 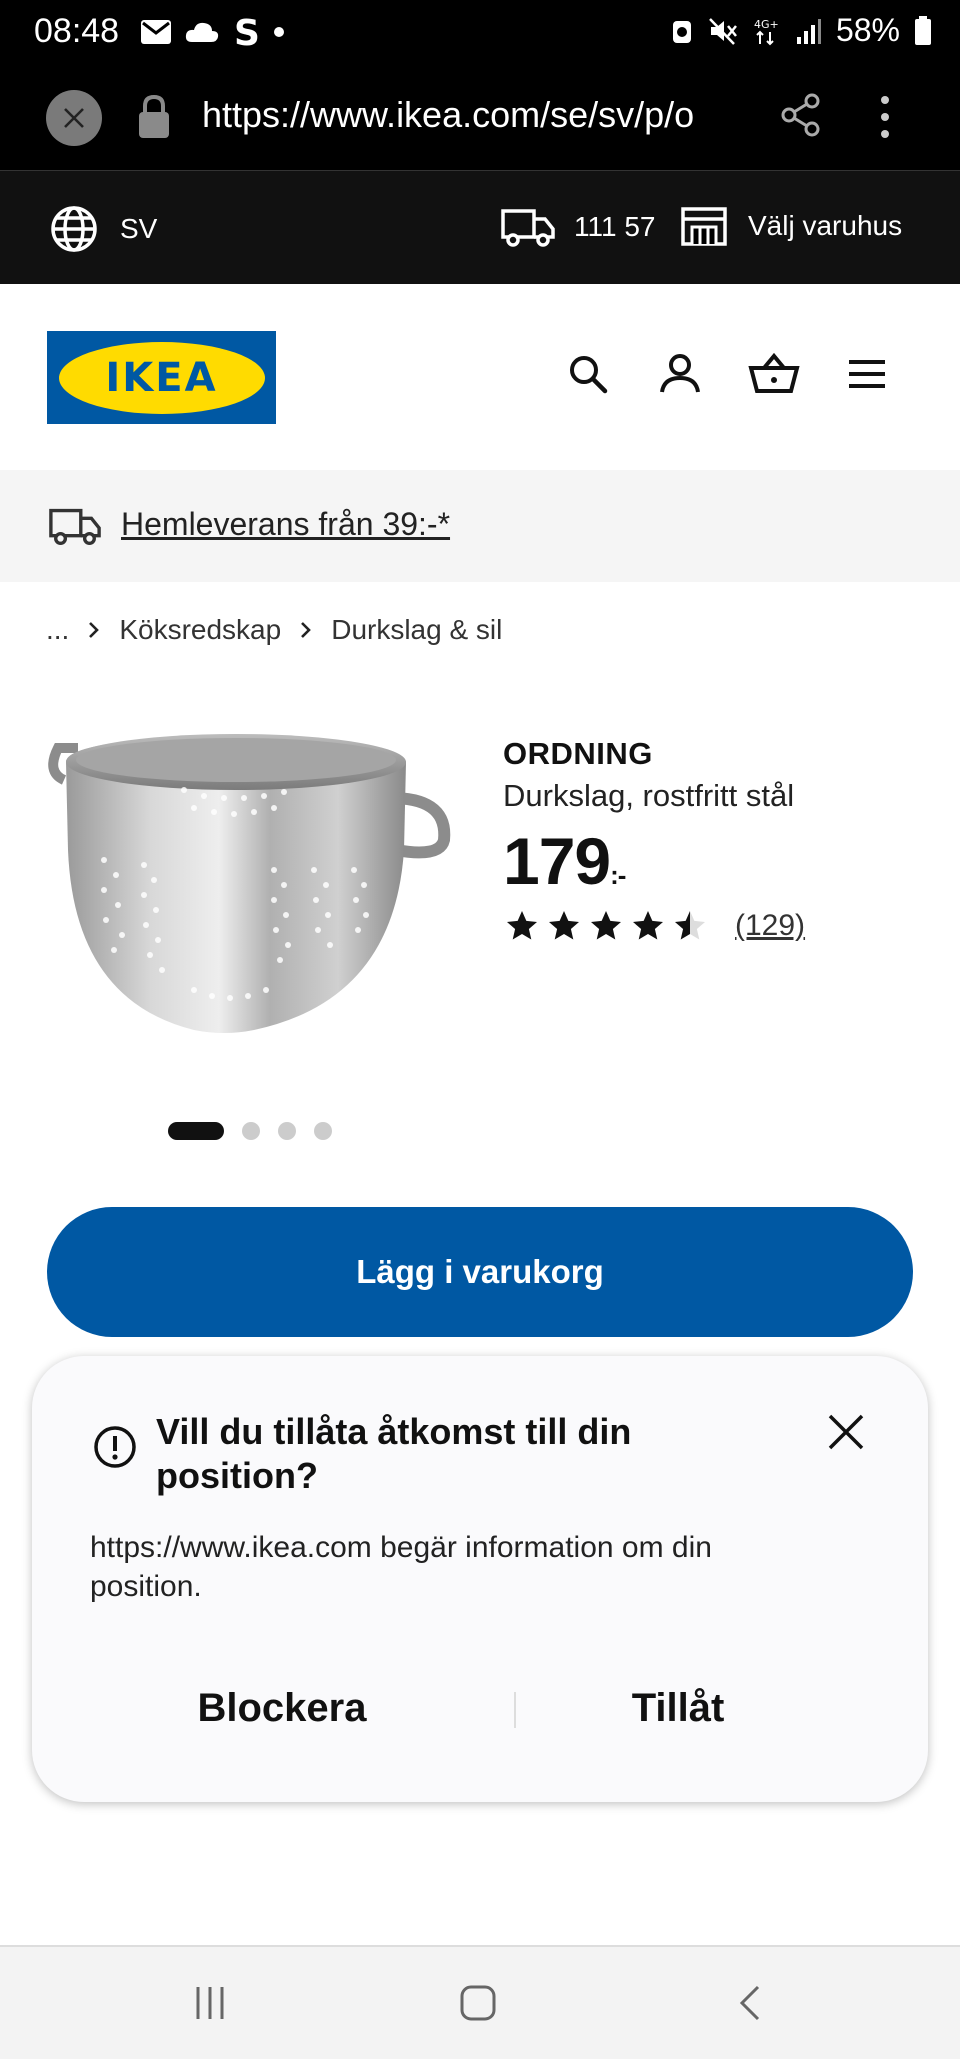 I want to click on product-rating: (129), so click(x=654, y=926).